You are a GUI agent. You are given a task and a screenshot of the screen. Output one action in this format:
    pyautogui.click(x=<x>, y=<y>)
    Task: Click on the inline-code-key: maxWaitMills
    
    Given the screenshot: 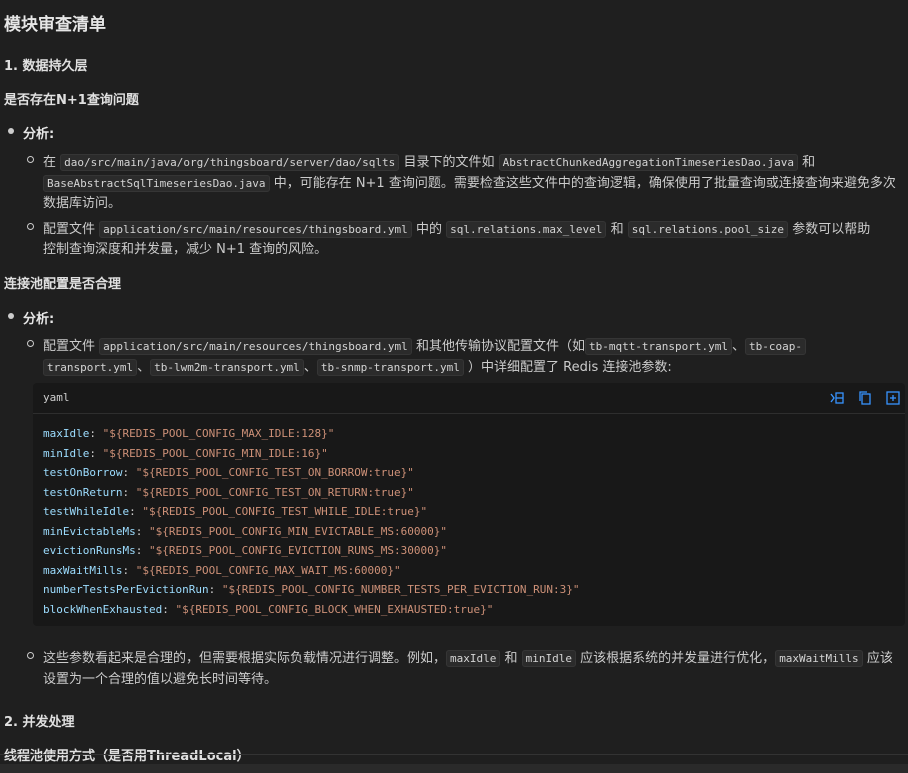 What is the action you would take?
    pyautogui.click(x=819, y=658)
    